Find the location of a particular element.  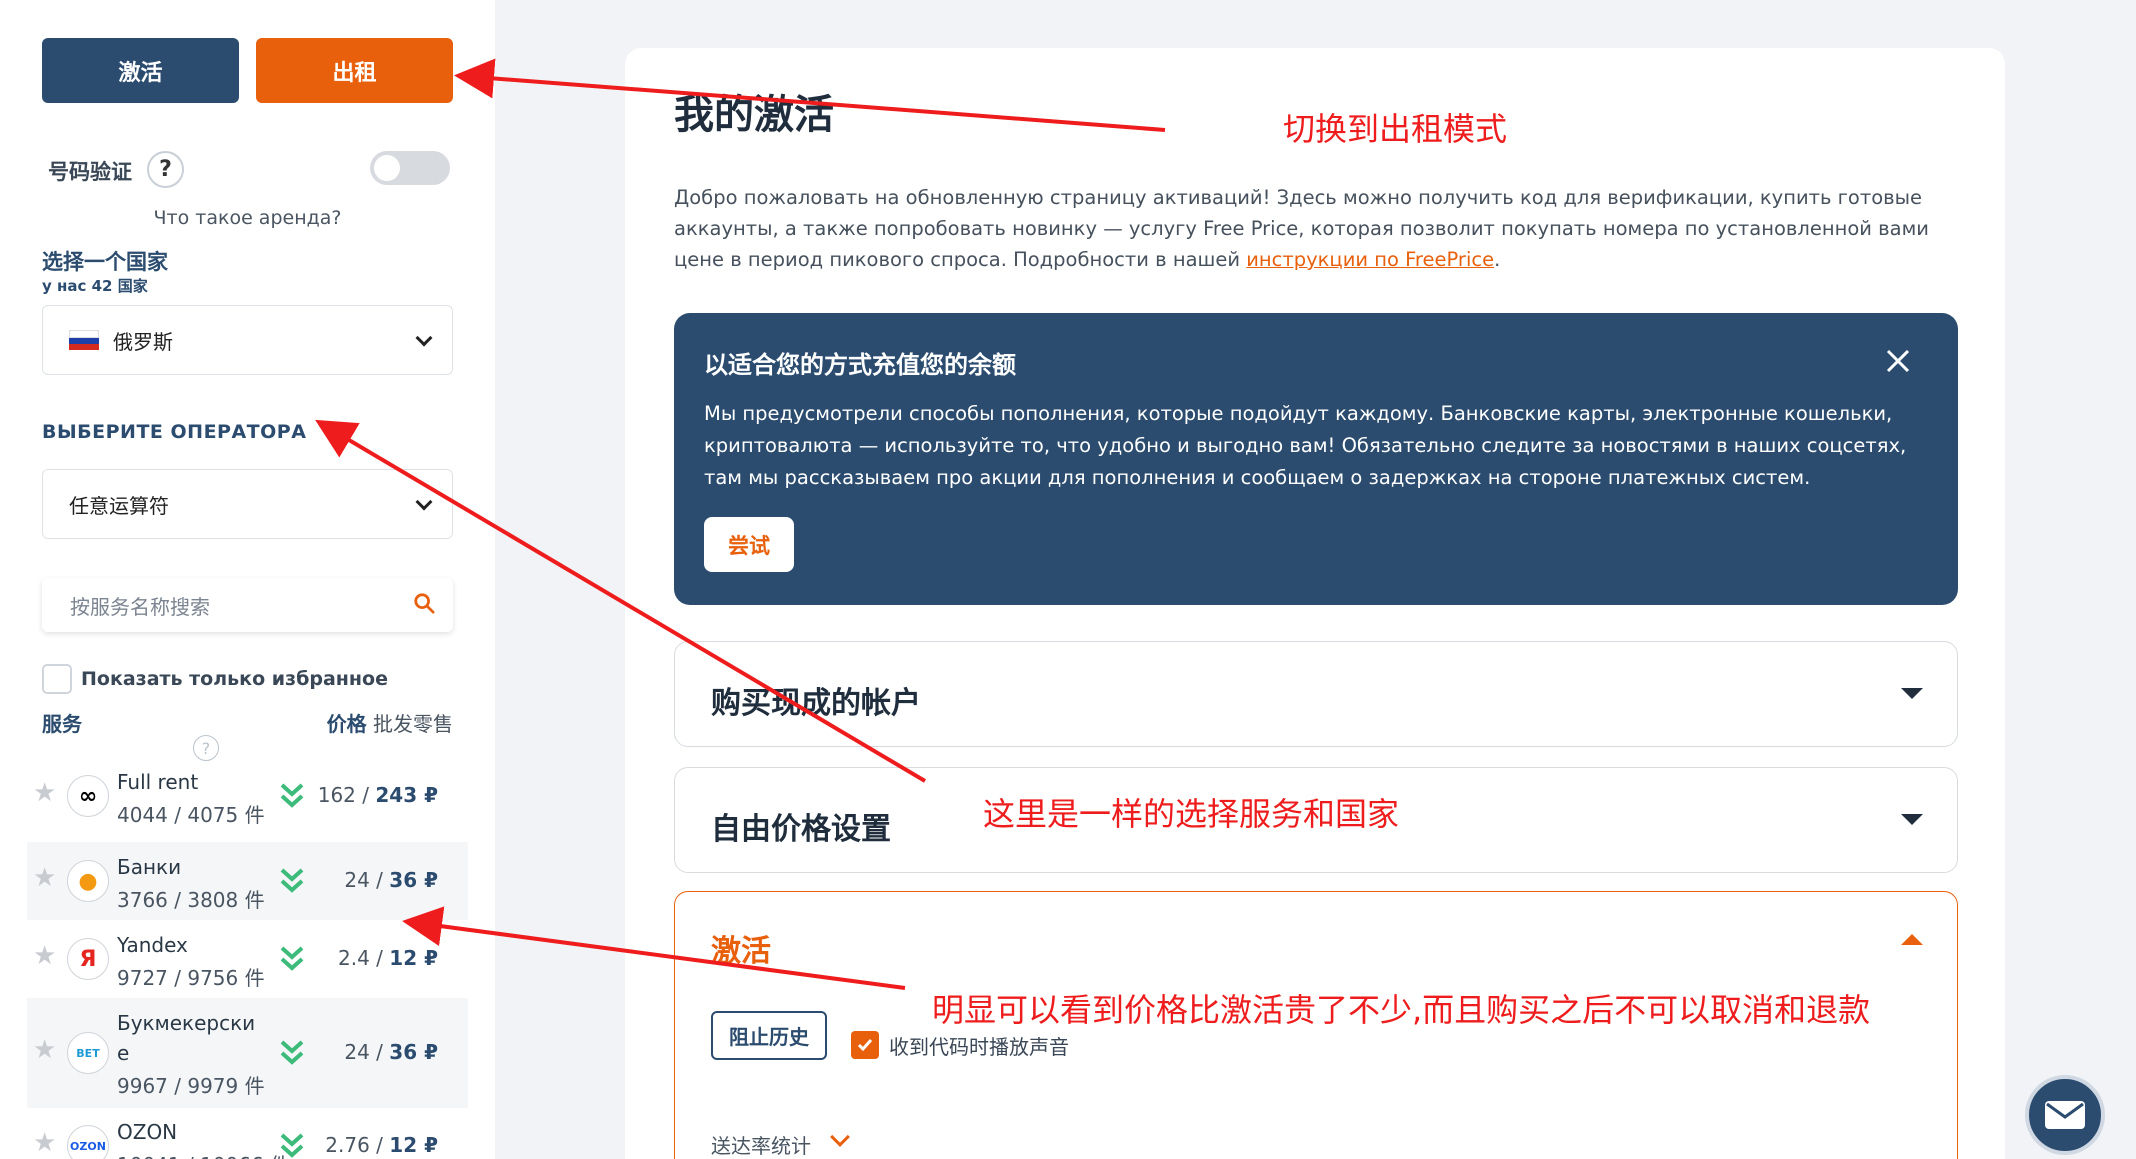

service-row: ★ BET Букмекерски е 9967 / 9979 件 24 / 36 ₽ is located at coordinates (247, 1053).